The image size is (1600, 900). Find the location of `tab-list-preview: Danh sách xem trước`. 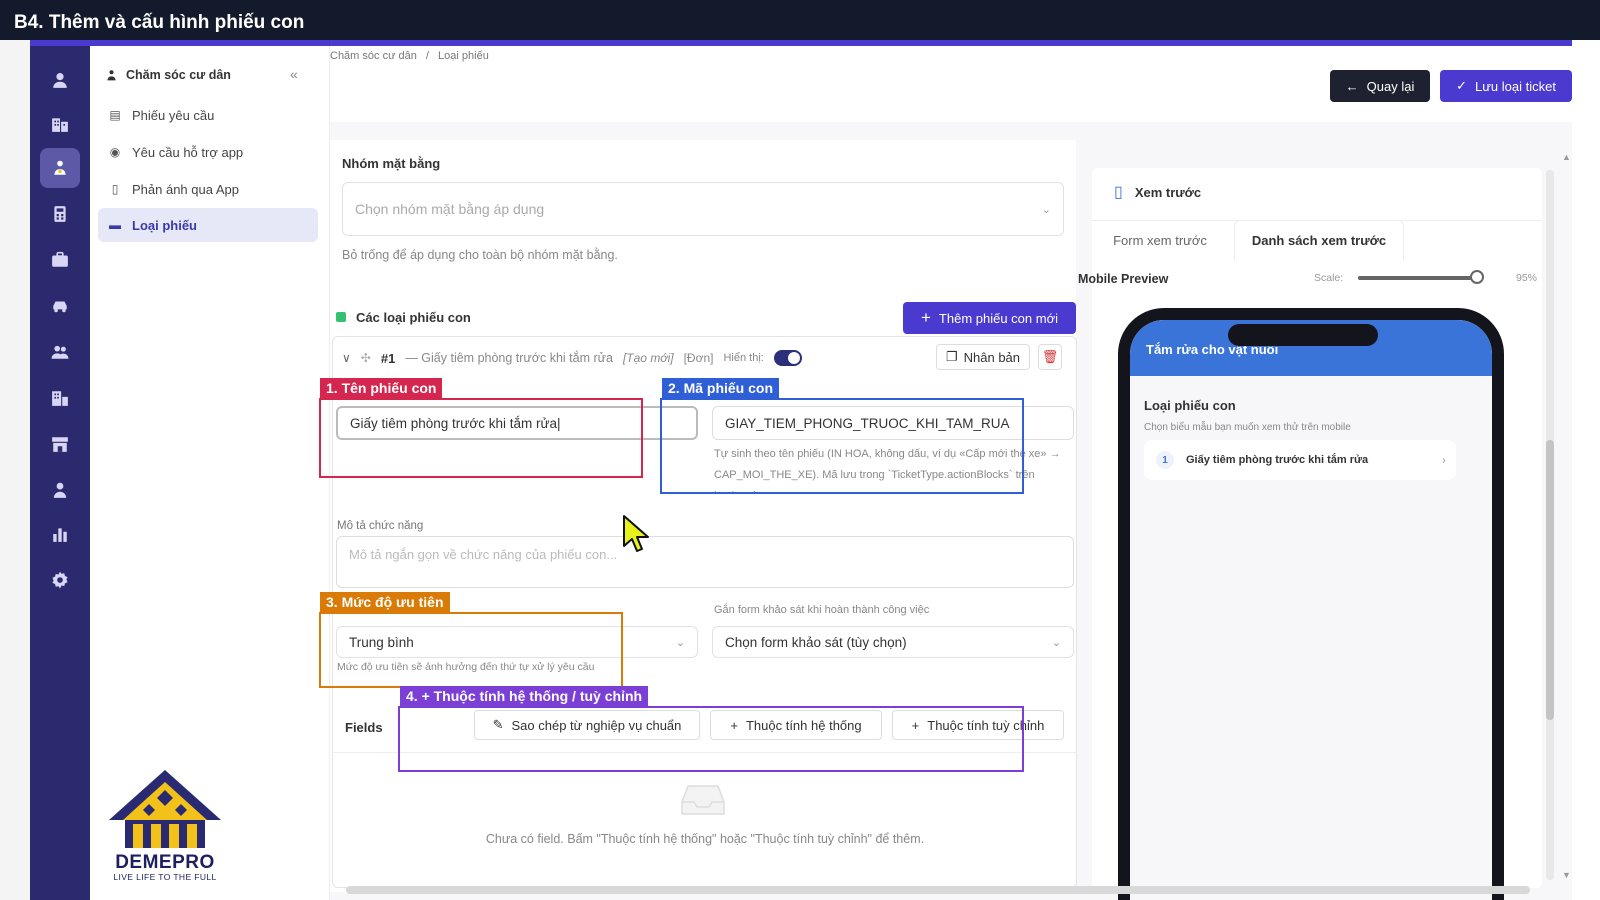

tab-list-preview: Danh sách xem trước is located at coordinates (1319, 240).